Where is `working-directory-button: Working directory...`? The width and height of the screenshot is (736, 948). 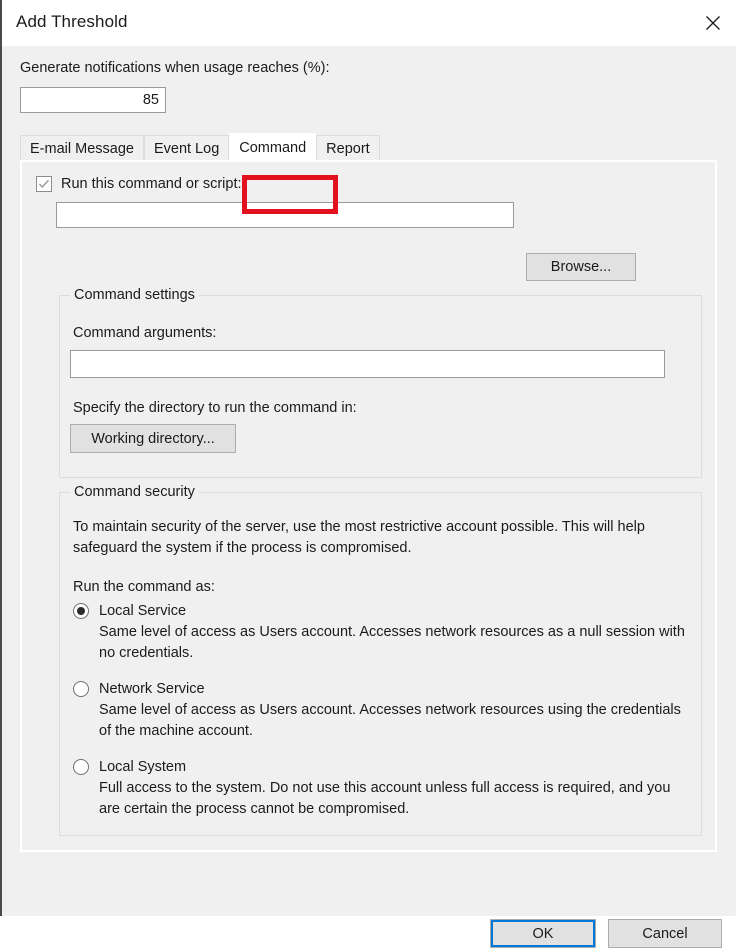
working-directory-button: Working directory... is located at coordinates (153, 438).